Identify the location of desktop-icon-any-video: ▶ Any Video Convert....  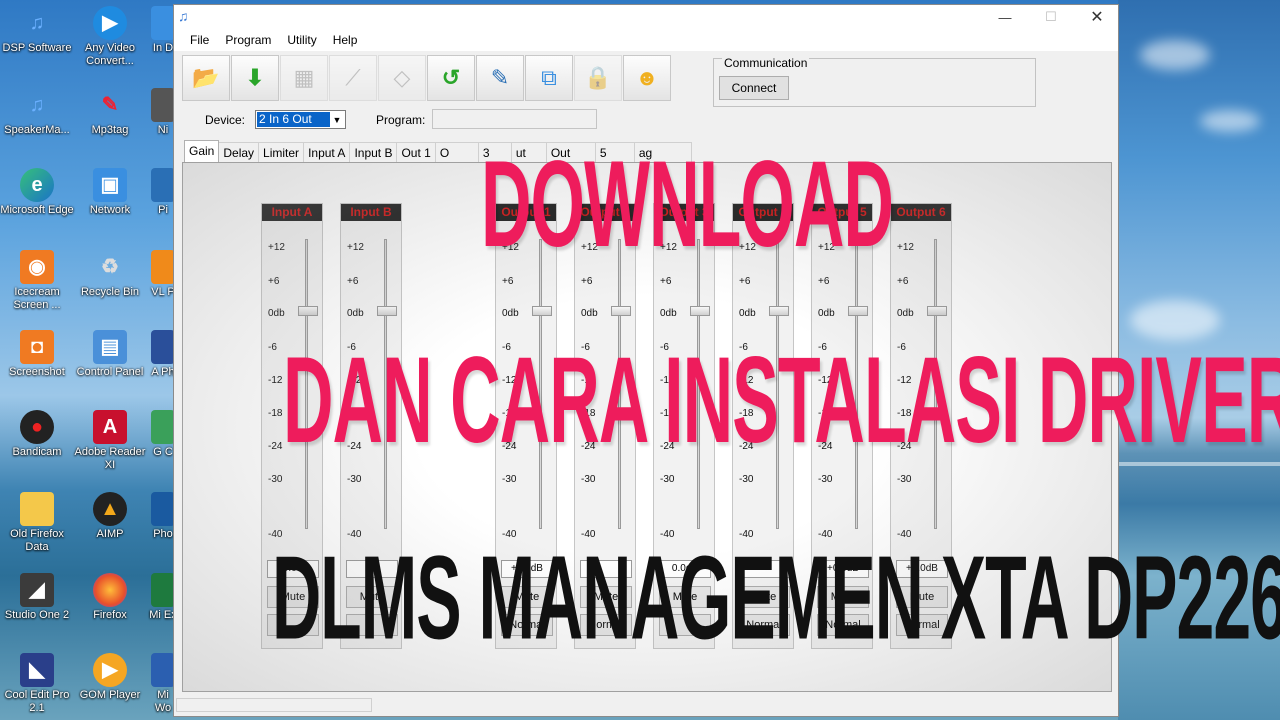
(110, 37).